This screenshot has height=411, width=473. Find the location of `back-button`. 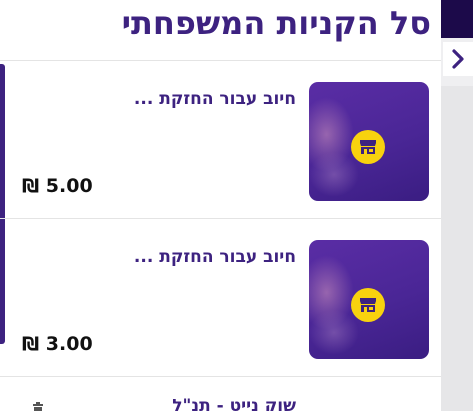

back-button is located at coordinates (458, 59).